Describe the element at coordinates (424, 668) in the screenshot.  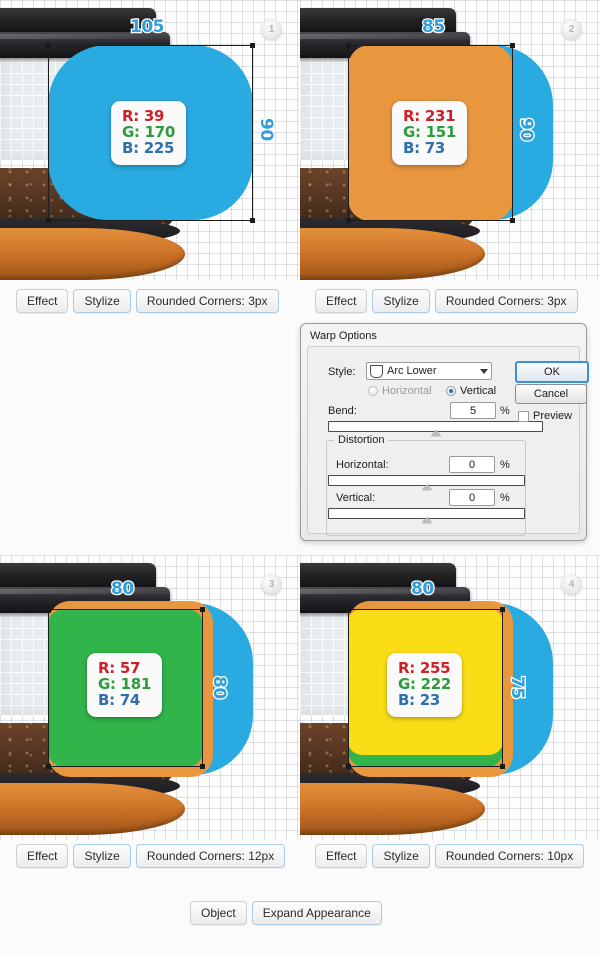
I see `rgb-red-value: R: 255` at that location.